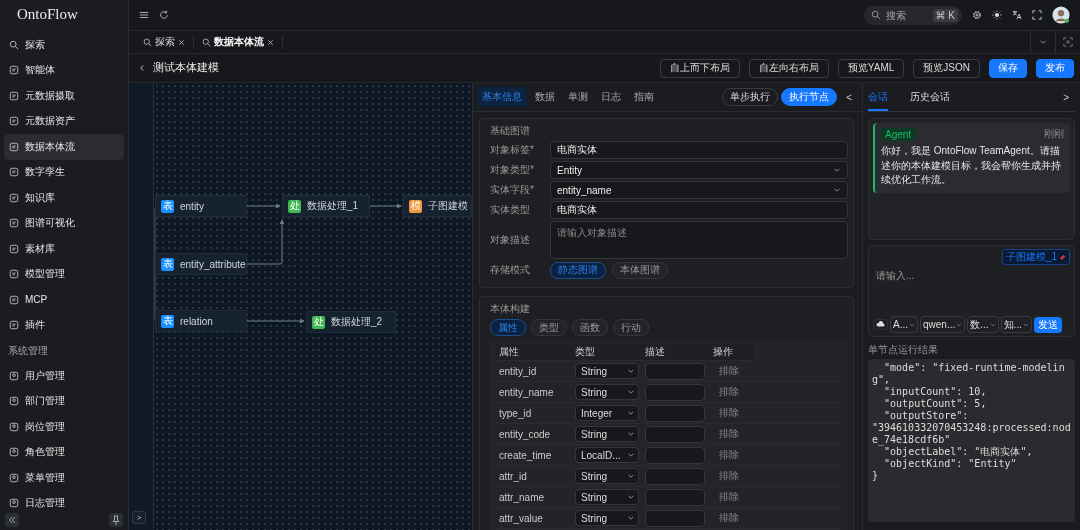  Describe the element at coordinates (1035, 257) in the screenshot. I see `context-chip: 子图建模_1` at that location.